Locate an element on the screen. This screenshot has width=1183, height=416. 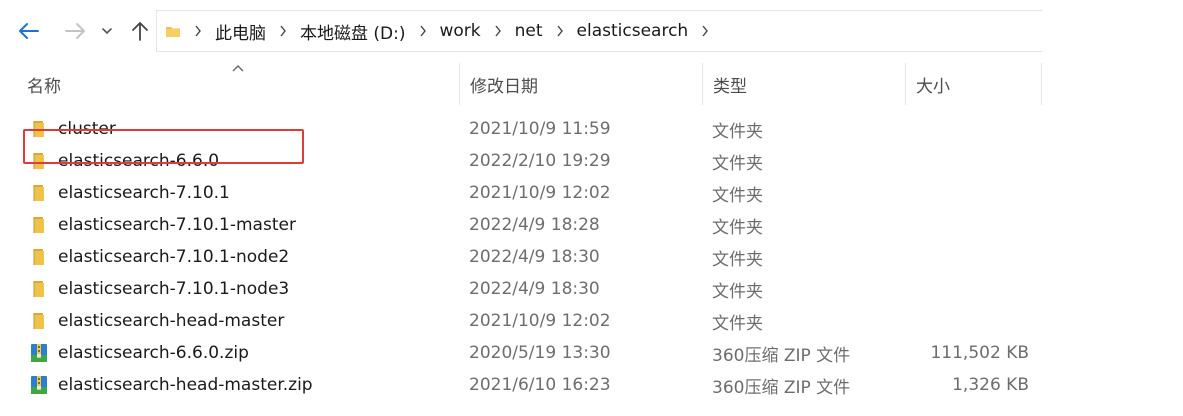
back-button is located at coordinates (29, 31).